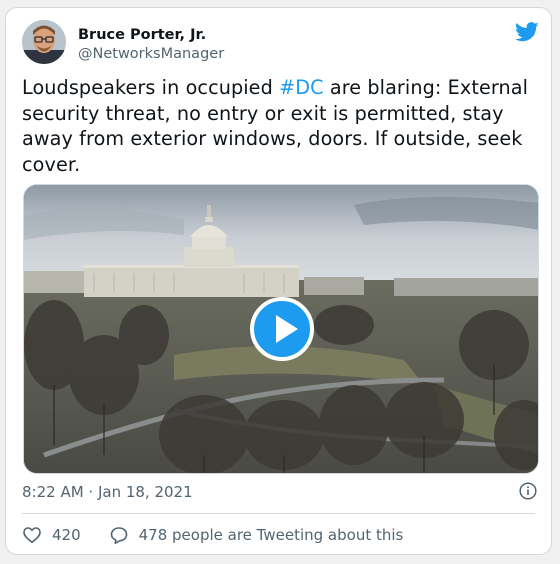 This screenshot has width=560, height=564. What do you see at coordinates (107, 492) in the screenshot?
I see `tweet-timestamp: 8:22 AM · Jan 18, 2021` at bounding box center [107, 492].